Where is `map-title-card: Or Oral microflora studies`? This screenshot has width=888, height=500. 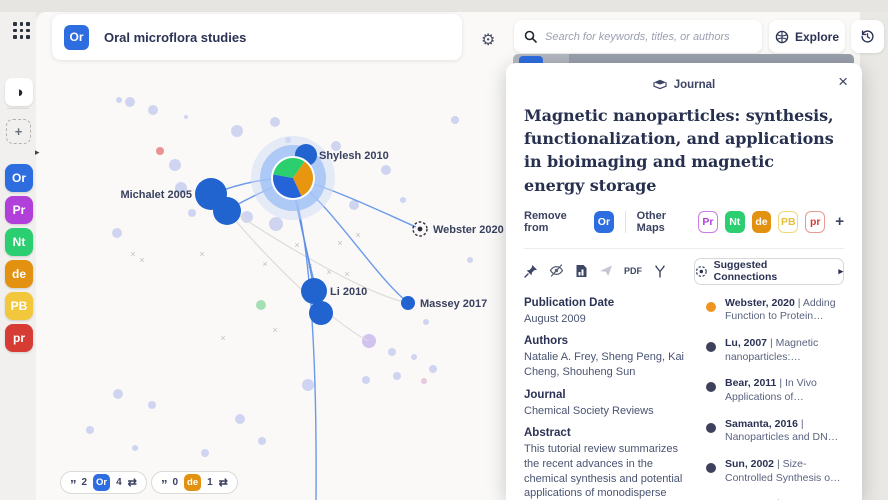 map-title-card: Or Oral microflora studies is located at coordinates (257, 37).